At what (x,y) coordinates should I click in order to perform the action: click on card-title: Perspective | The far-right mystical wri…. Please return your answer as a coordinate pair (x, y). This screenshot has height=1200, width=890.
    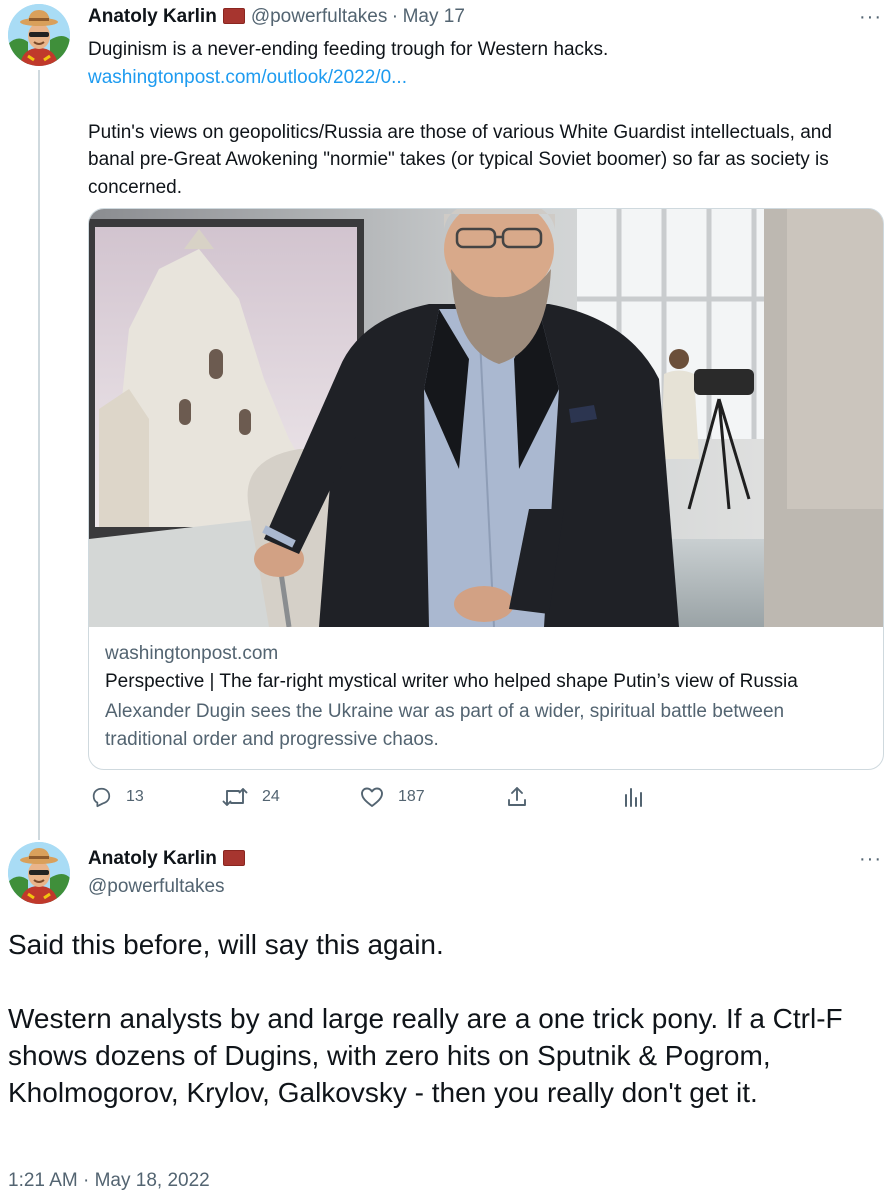
    Looking at the image, I should click on (451, 681).